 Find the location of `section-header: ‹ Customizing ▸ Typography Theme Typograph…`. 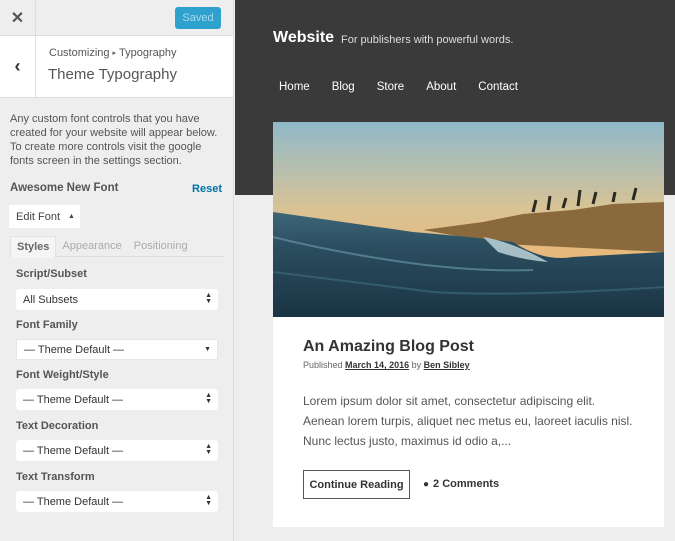

section-header: ‹ Customizing ▸ Typography Theme Typograph… is located at coordinates (116, 67).